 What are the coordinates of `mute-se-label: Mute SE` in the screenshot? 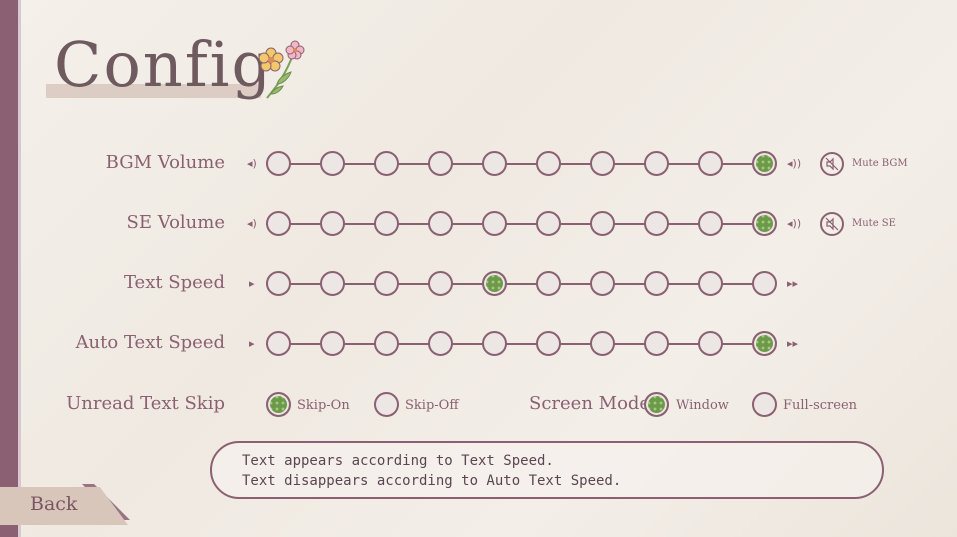 It's located at (874, 223).